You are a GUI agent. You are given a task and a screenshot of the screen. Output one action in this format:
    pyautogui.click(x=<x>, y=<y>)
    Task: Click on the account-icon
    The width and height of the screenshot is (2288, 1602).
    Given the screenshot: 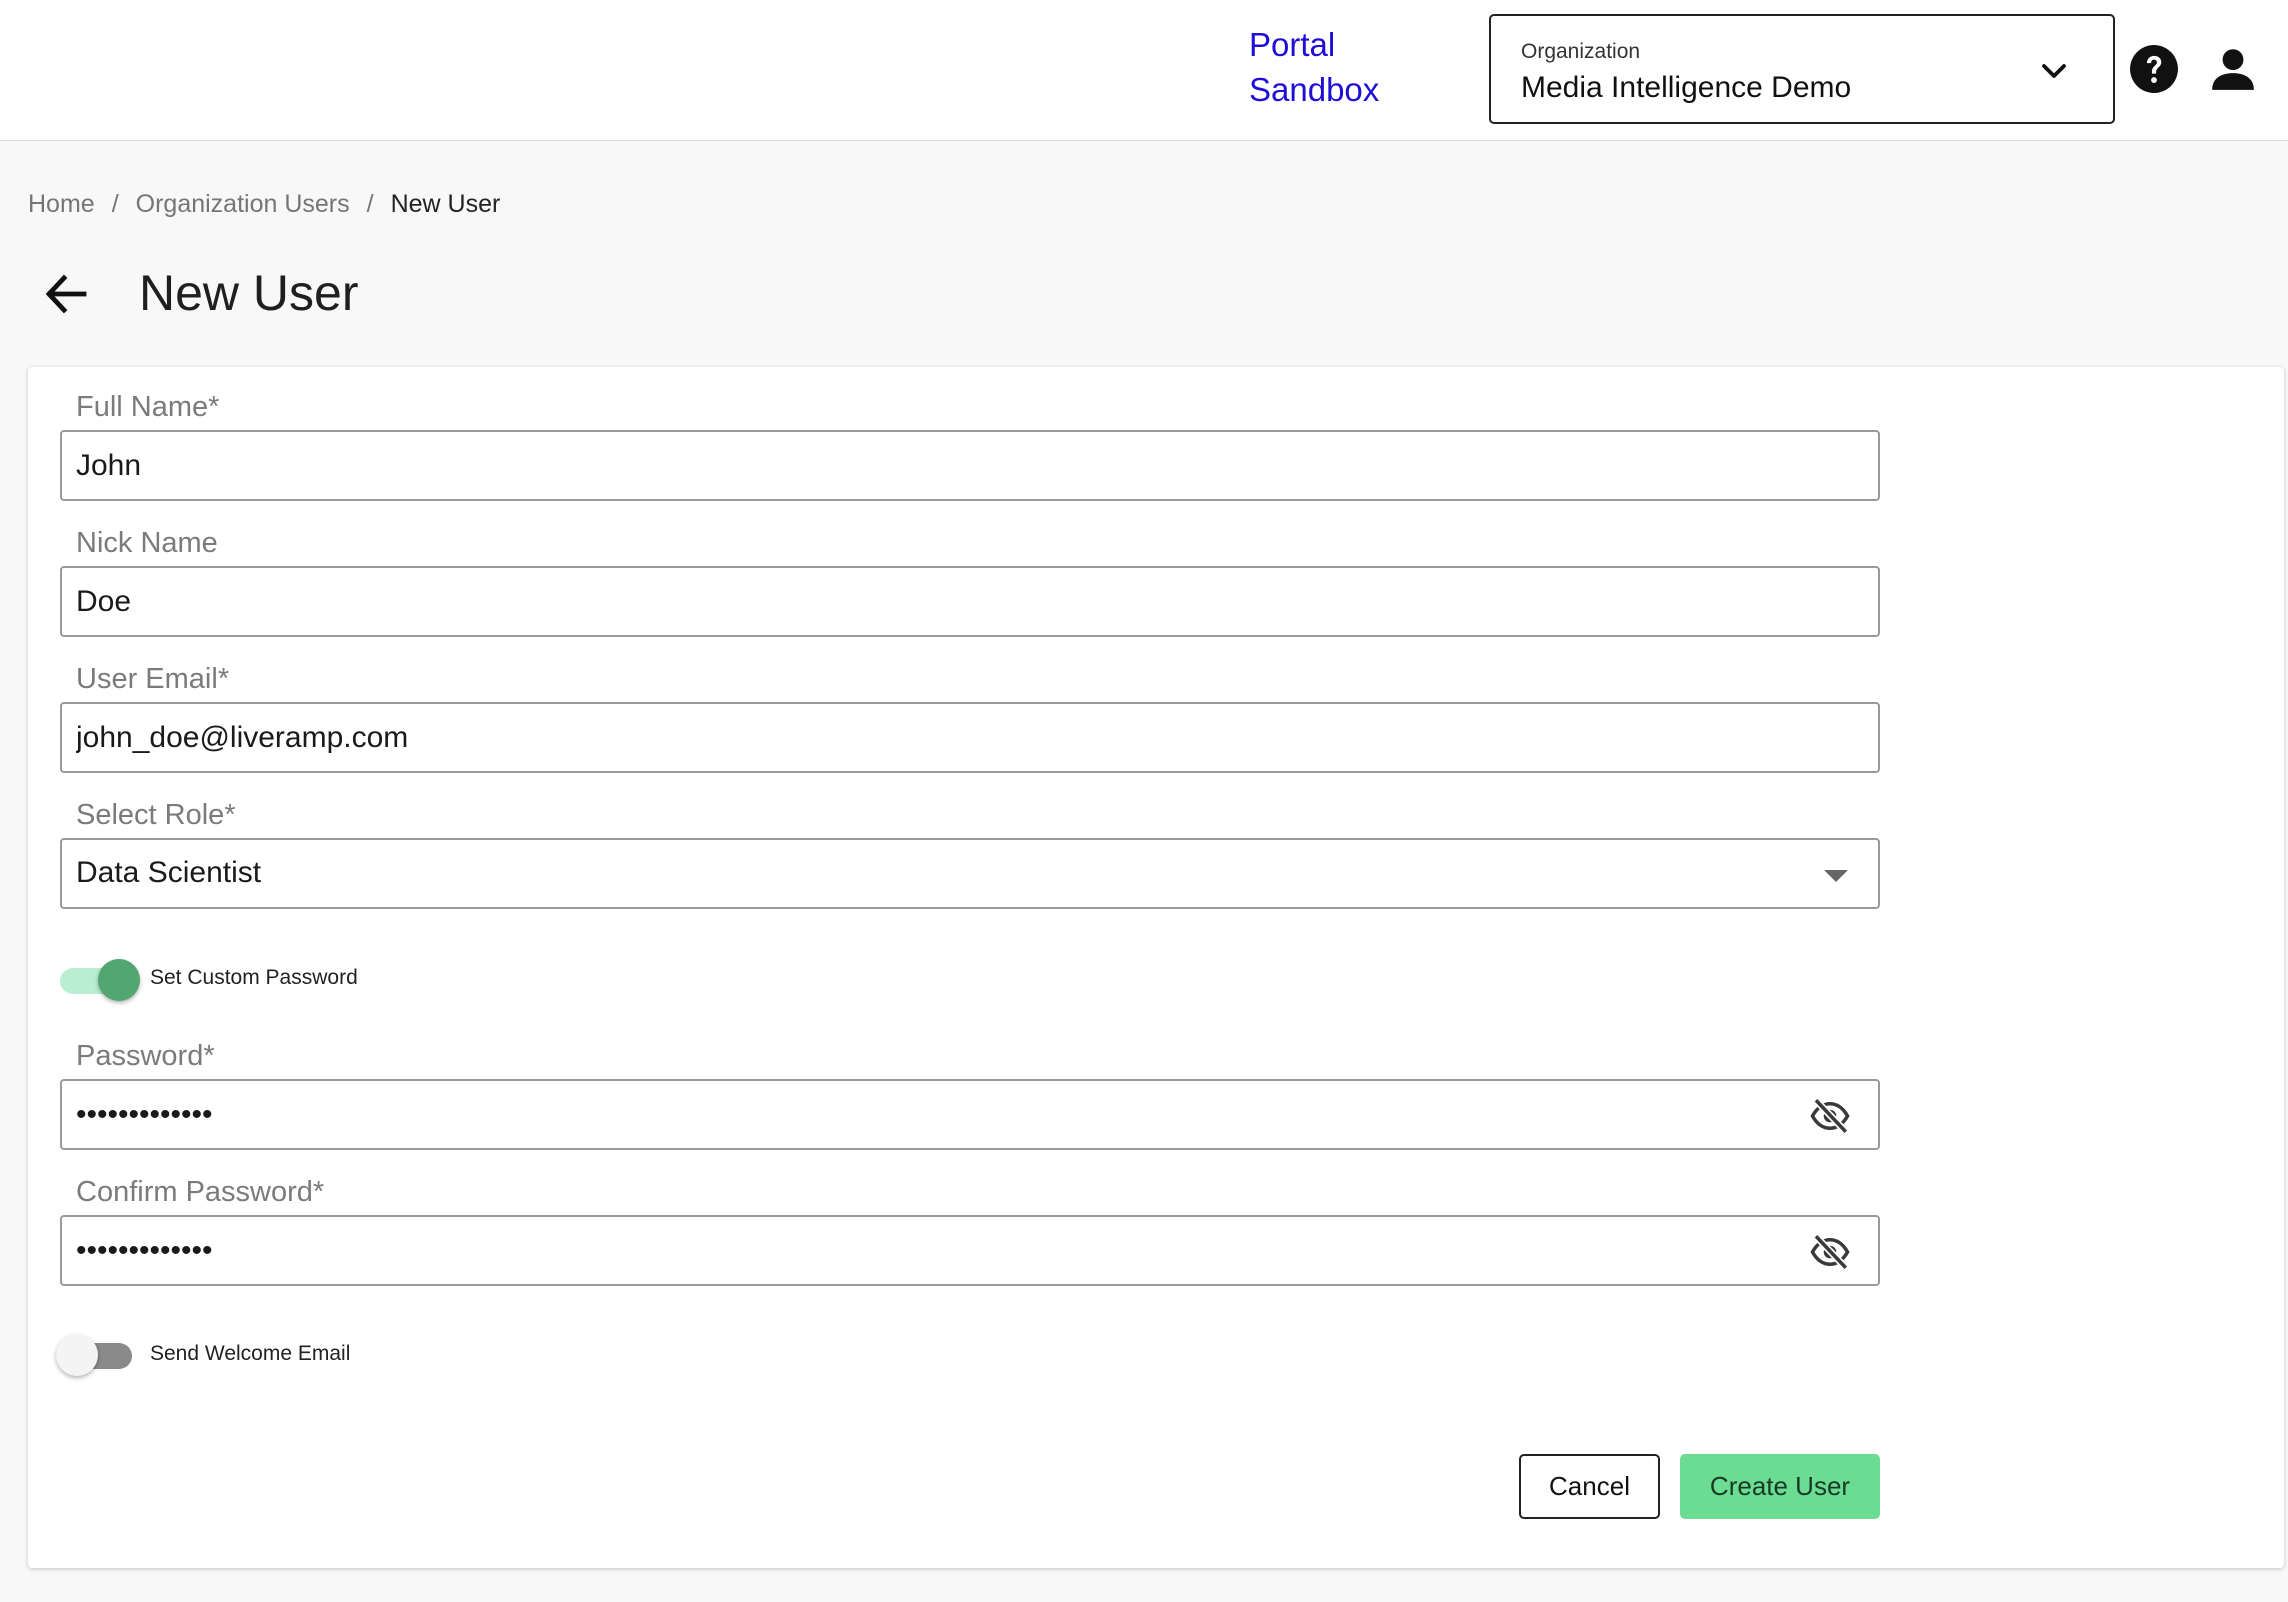 What is the action you would take?
    pyautogui.click(x=2233, y=69)
    